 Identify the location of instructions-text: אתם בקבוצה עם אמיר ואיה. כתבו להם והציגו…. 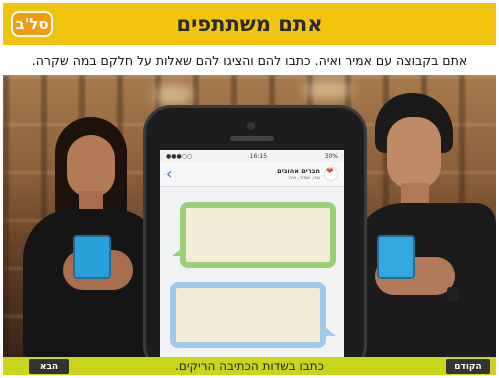
(249, 60).